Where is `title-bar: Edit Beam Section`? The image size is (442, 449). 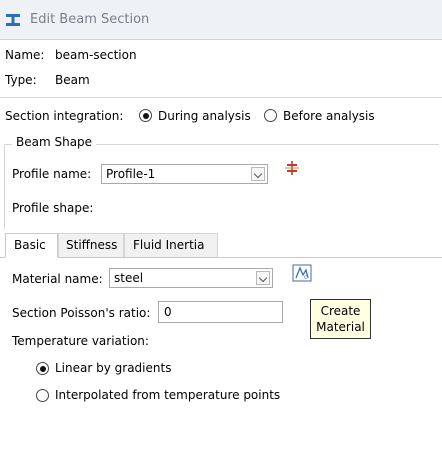 title-bar: Edit Beam Section is located at coordinates (221, 19).